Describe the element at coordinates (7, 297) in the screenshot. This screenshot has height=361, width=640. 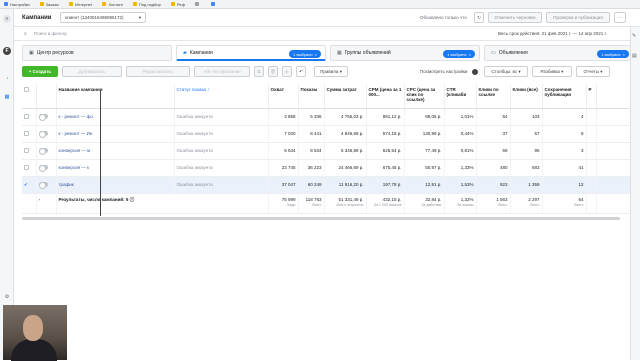
I see `settings-icon: ⚙` at that location.